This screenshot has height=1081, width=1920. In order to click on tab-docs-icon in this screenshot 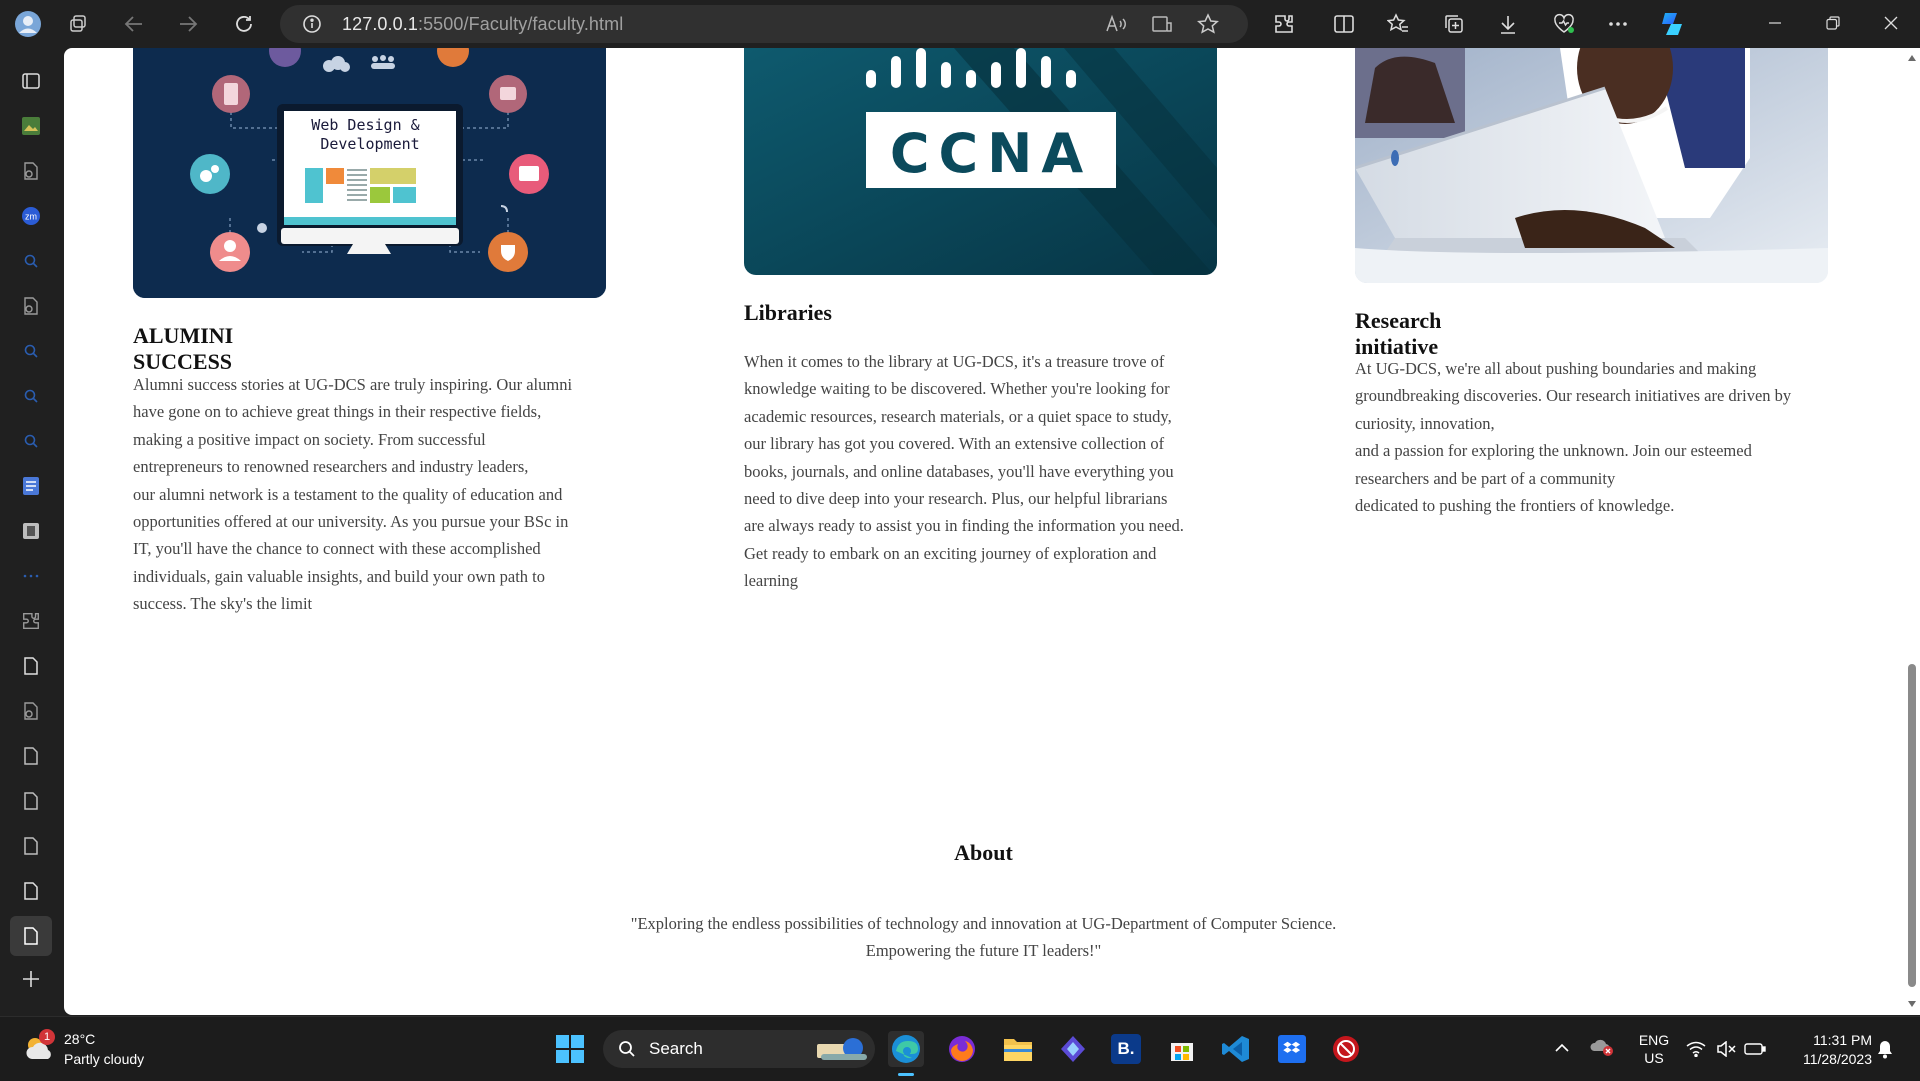, I will do `click(31, 486)`.